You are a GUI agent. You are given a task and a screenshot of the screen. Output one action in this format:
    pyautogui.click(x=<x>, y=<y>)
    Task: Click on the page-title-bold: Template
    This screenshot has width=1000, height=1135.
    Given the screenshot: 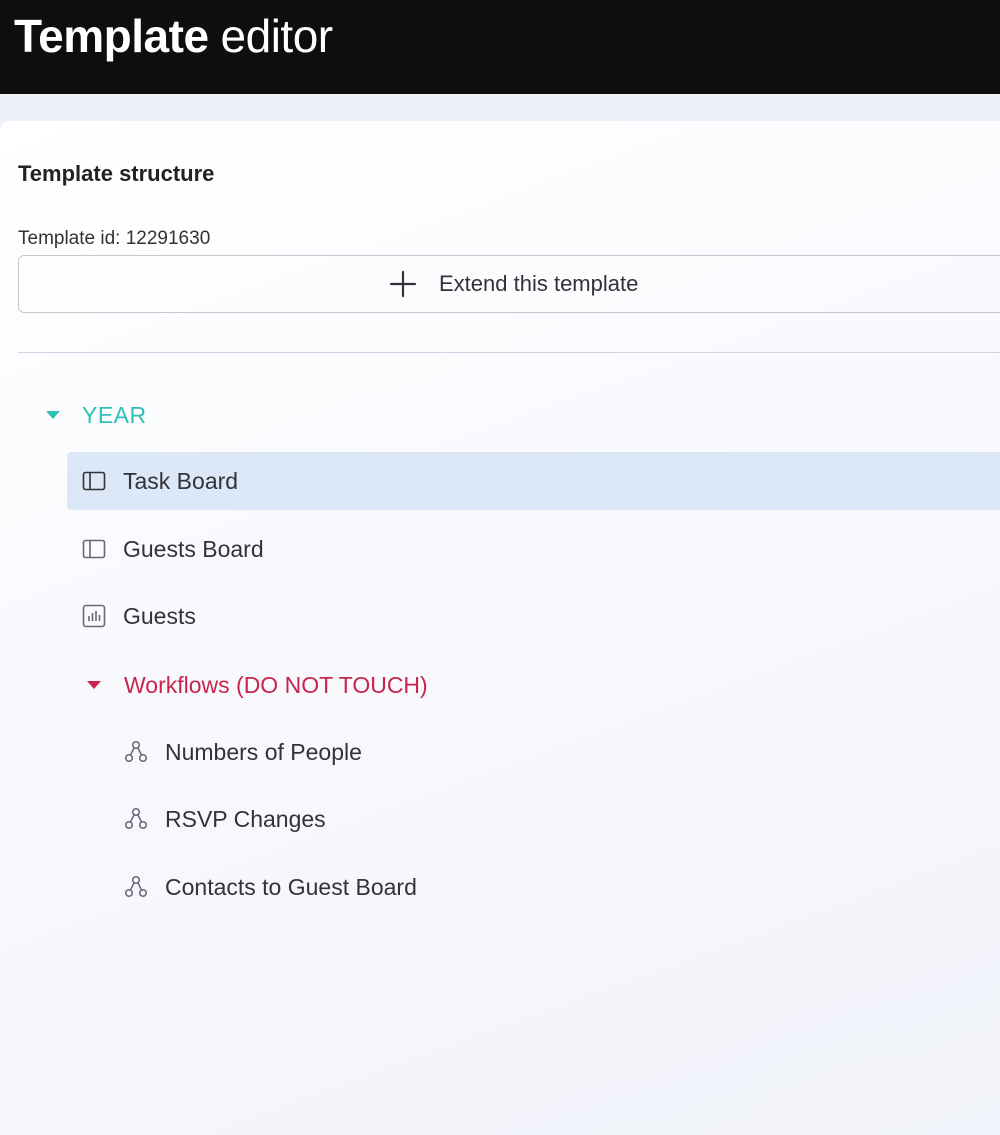 What is the action you would take?
    pyautogui.click(x=111, y=36)
    